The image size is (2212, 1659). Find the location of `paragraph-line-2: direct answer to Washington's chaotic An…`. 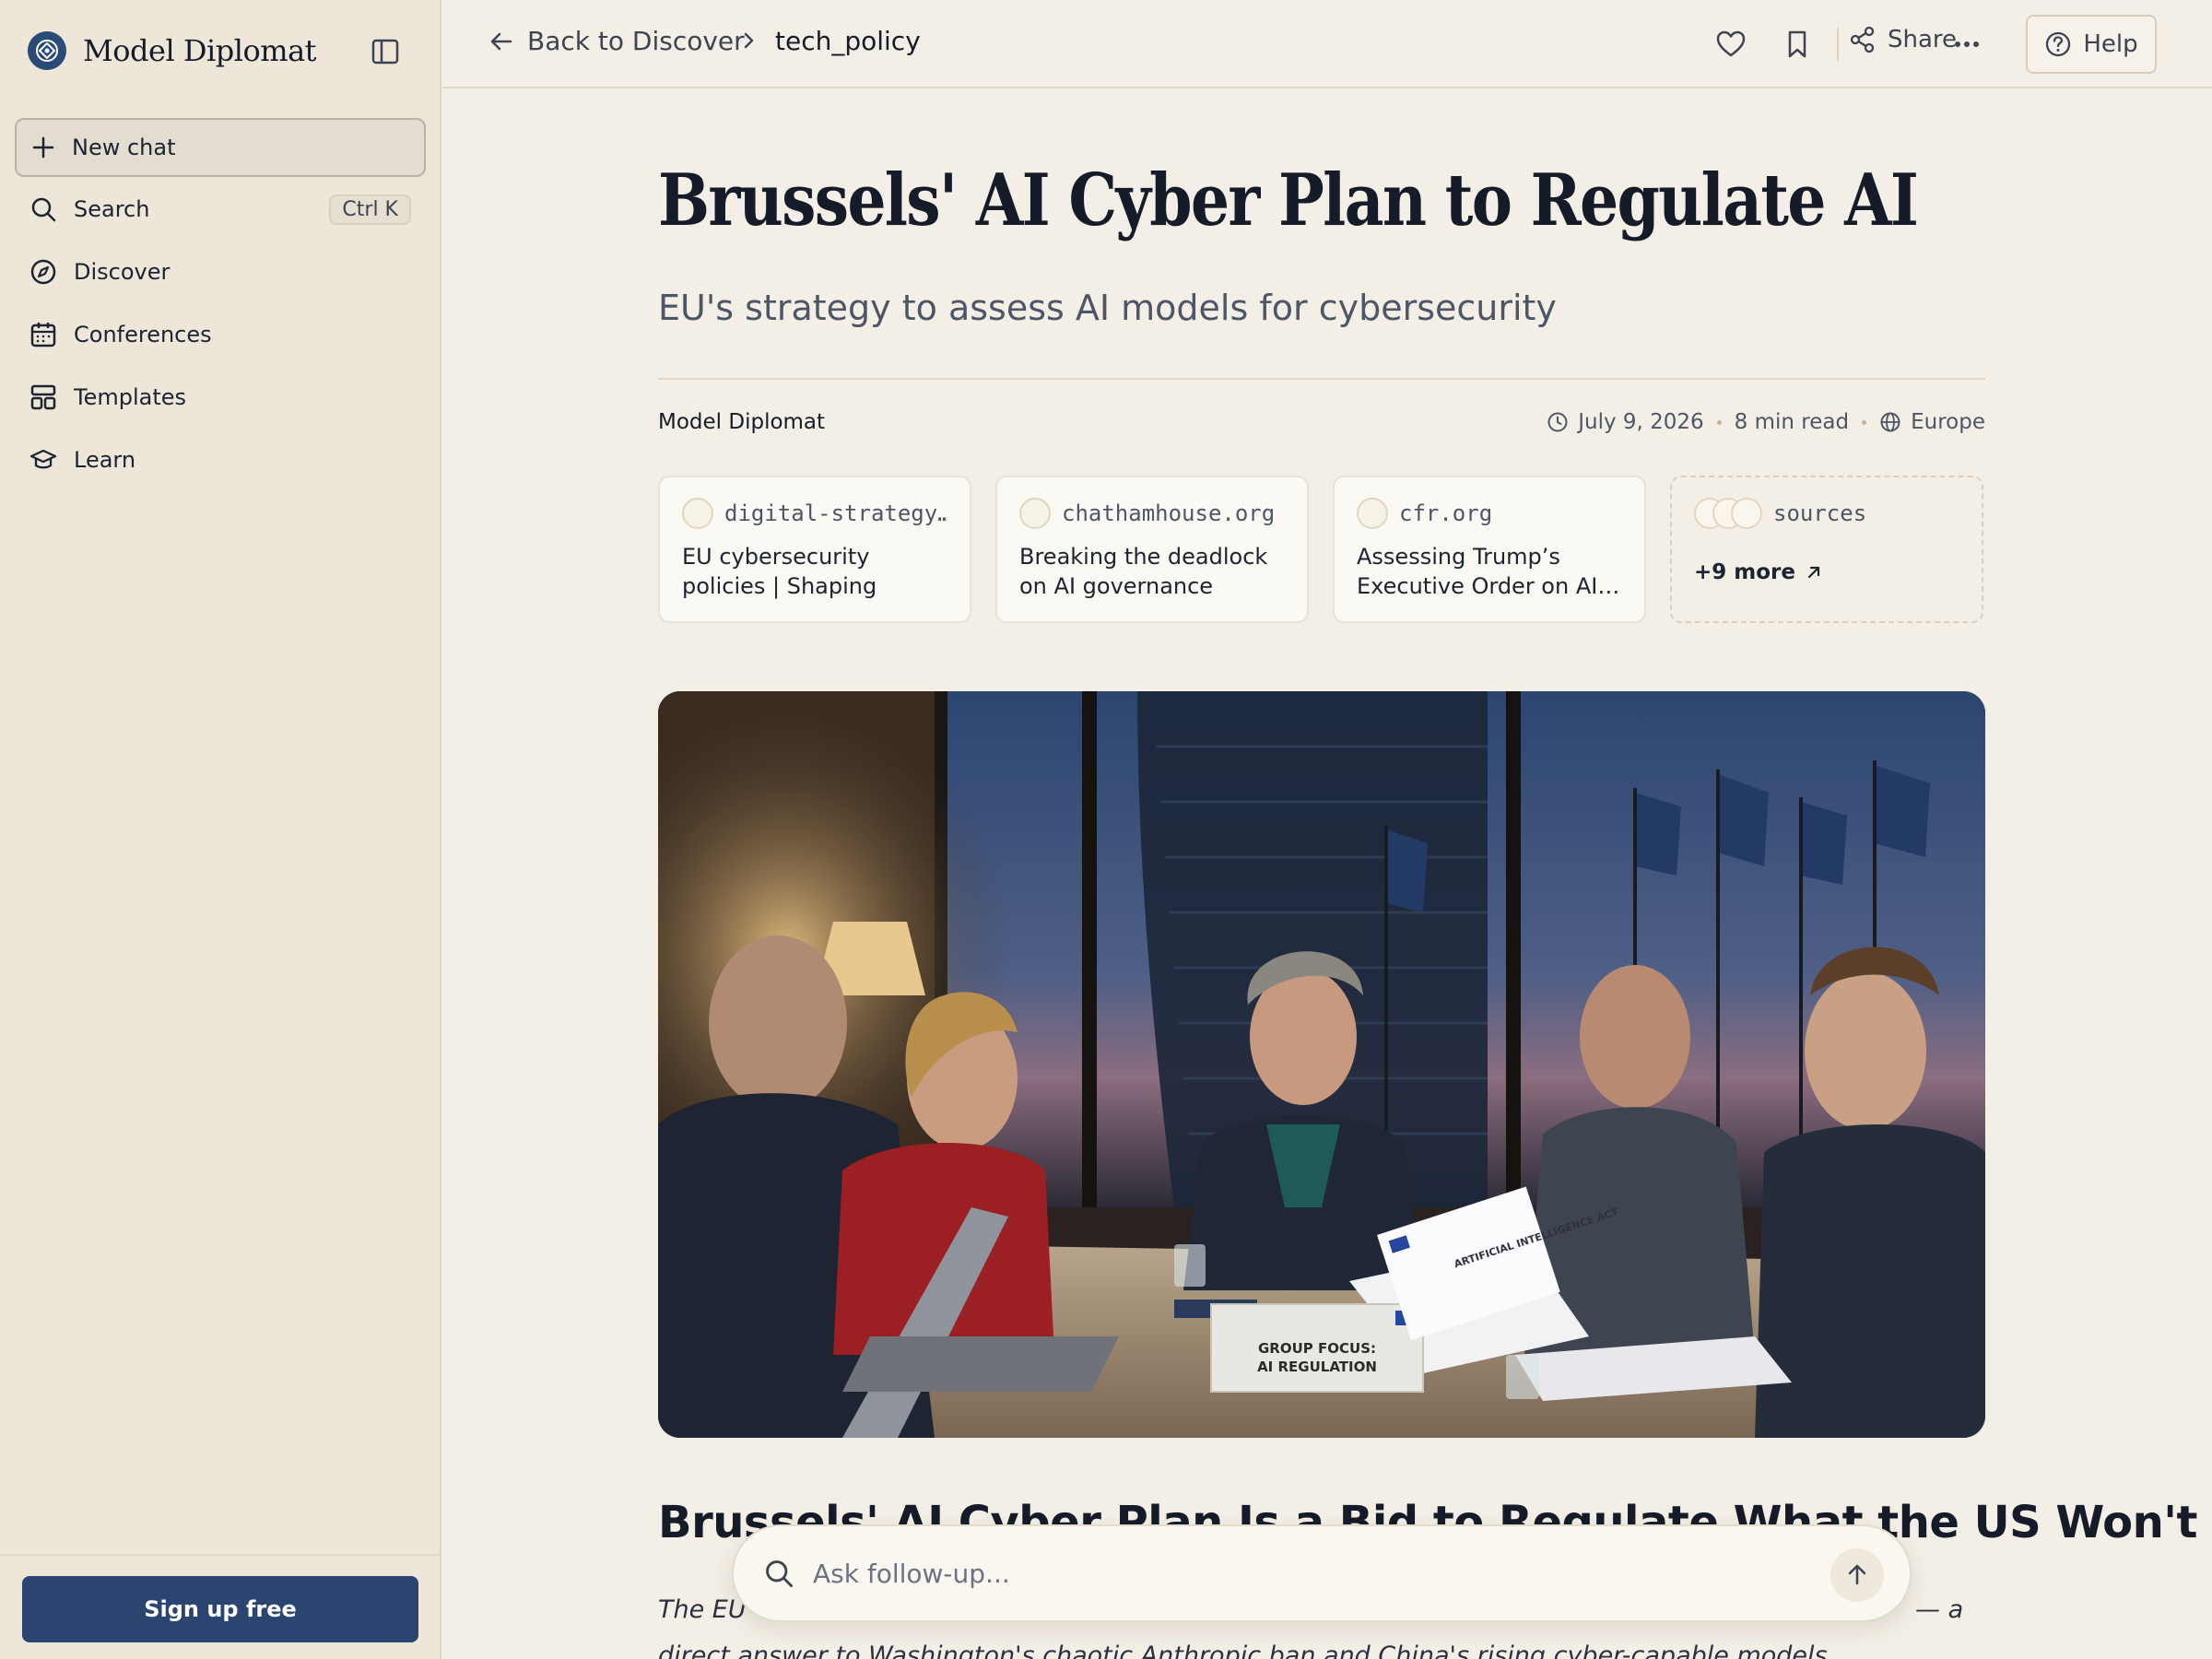

paragraph-line-2: direct answer to Washington's chaotic An… is located at coordinates (1247, 1650).